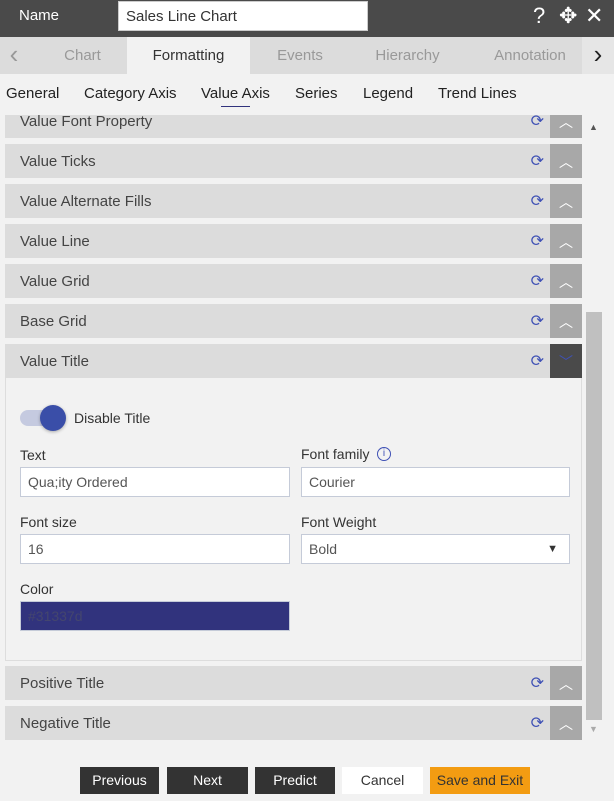  Describe the element at coordinates (388, 93) in the screenshot. I see `subtab-legend: Legend` at that location.